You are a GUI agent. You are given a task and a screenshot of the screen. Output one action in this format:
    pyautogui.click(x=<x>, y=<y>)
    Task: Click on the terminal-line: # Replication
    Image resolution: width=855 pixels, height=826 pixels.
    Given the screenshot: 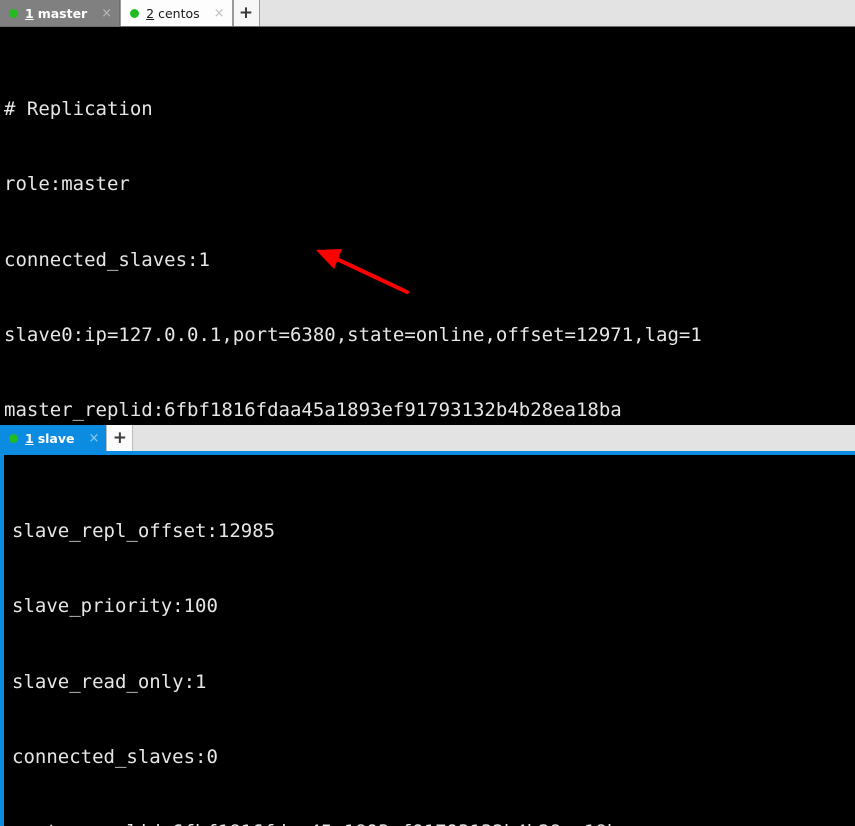 What is the action you would take?
    pyautogui.click(x=78, y=109)
    